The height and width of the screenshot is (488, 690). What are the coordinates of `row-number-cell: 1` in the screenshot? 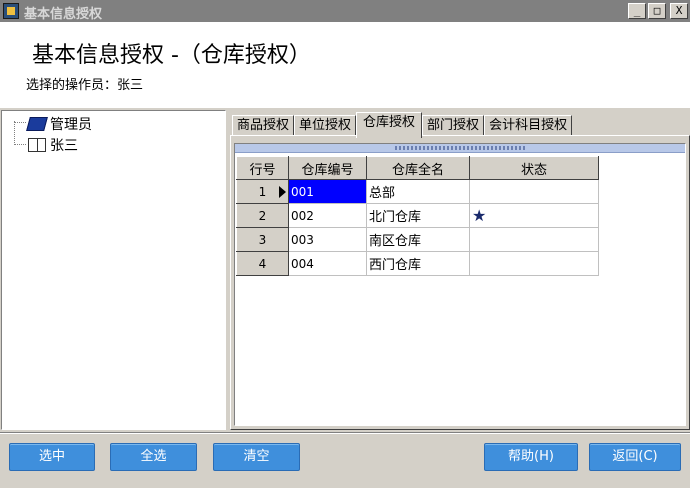 It's located at (262, 191).